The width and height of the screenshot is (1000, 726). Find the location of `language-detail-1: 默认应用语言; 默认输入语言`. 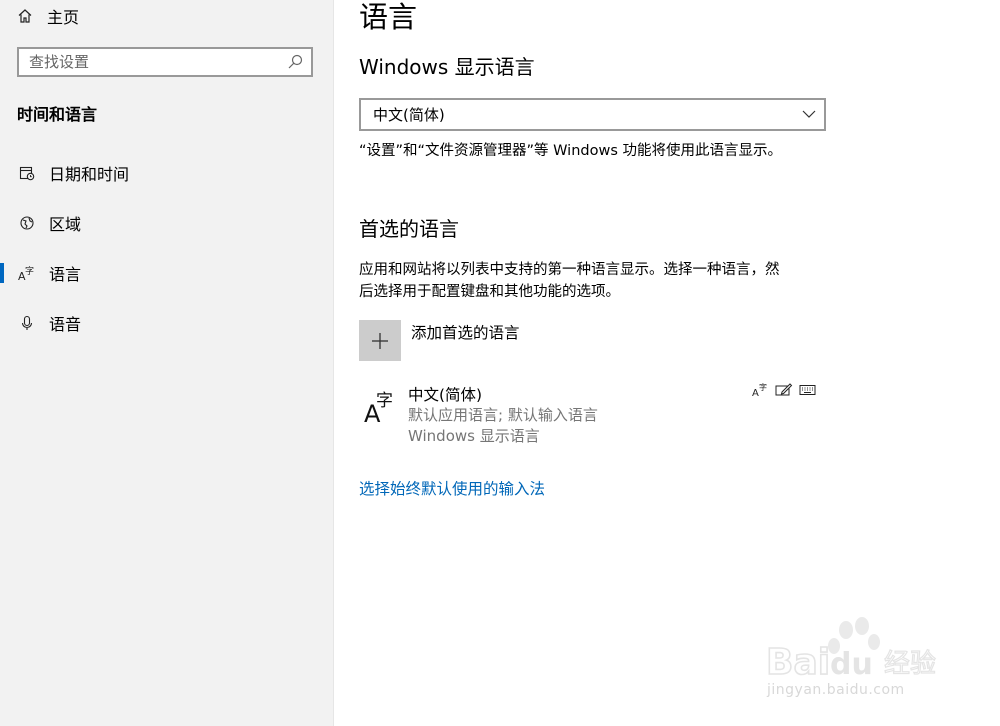

language-detail-1: 默认应用语言; 默认输入语言 is located at coordinates (503, 415).